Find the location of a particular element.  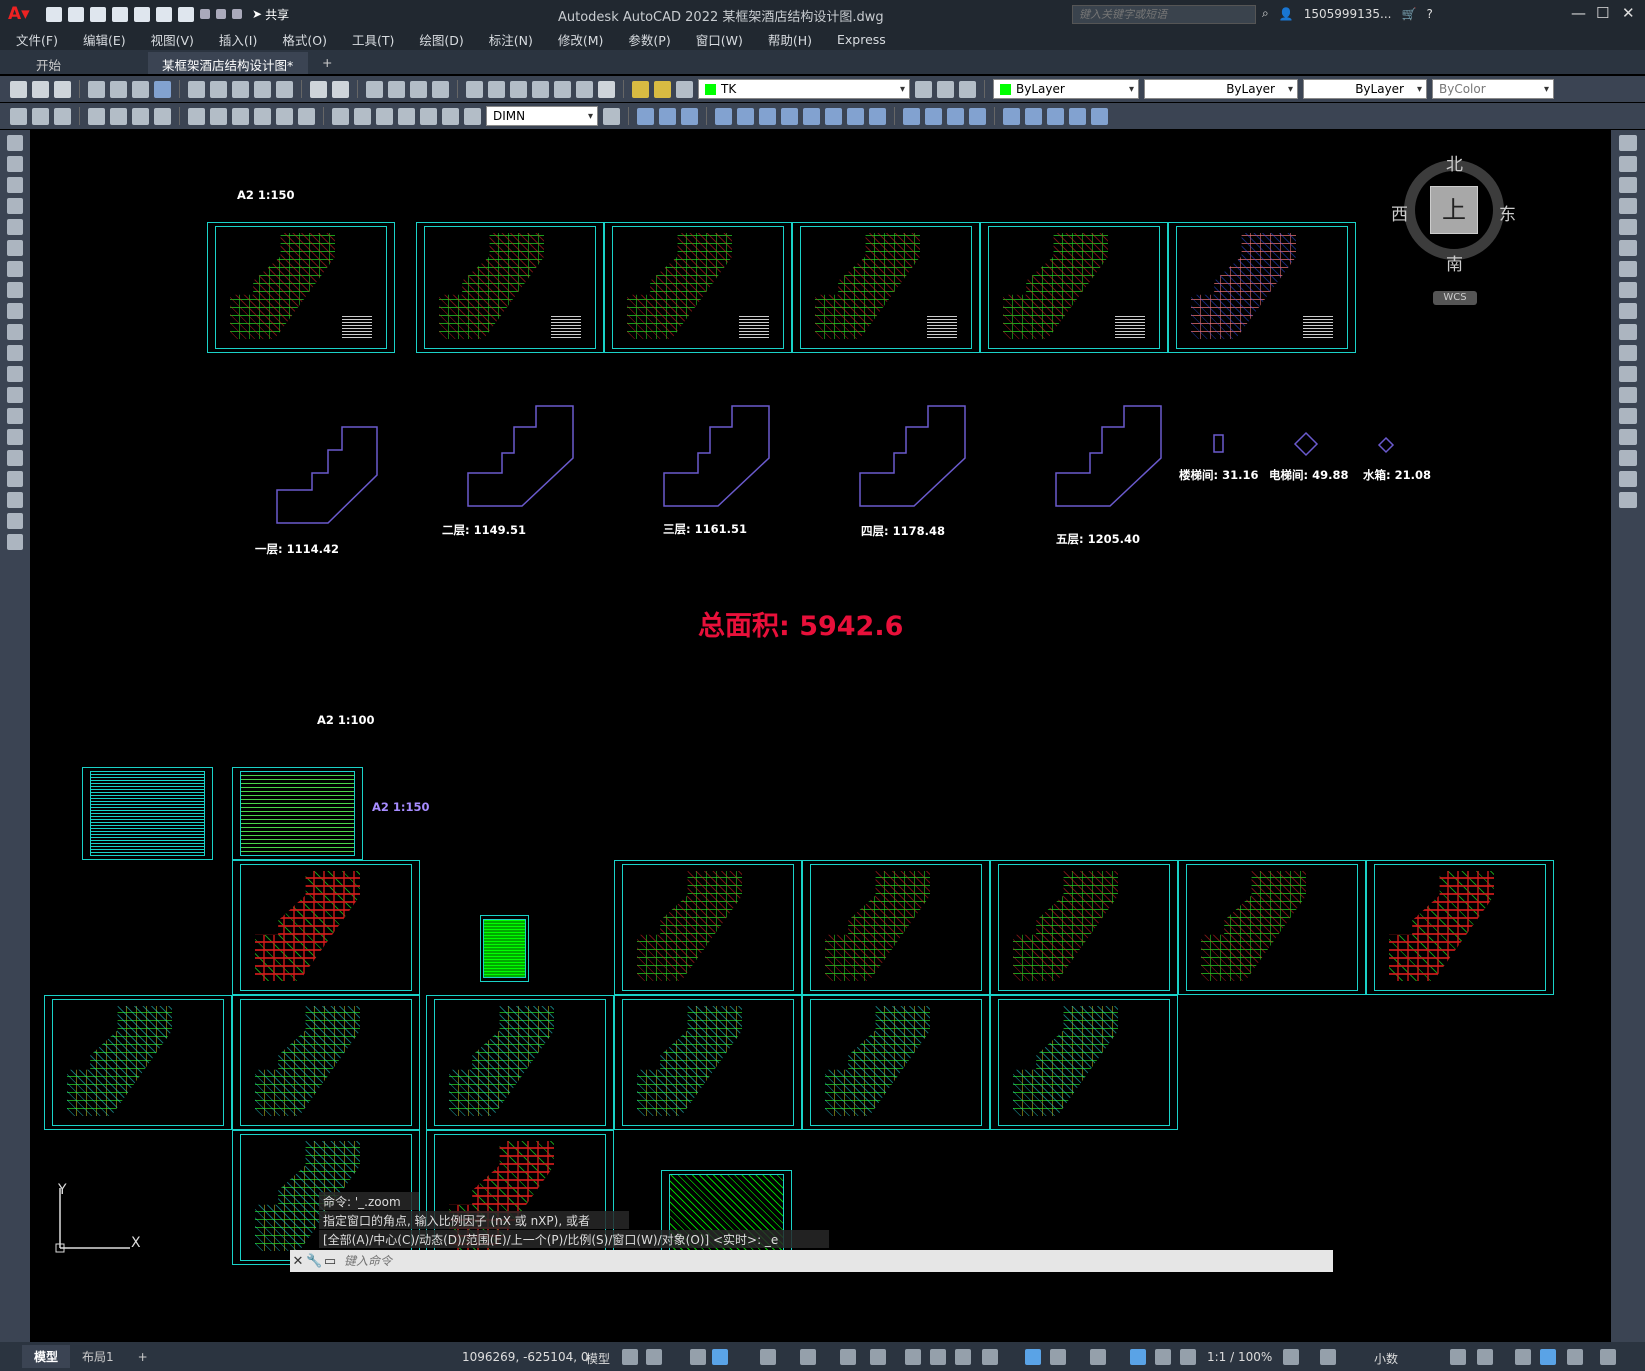

hatch-icon is located at coordinates (15, 437).